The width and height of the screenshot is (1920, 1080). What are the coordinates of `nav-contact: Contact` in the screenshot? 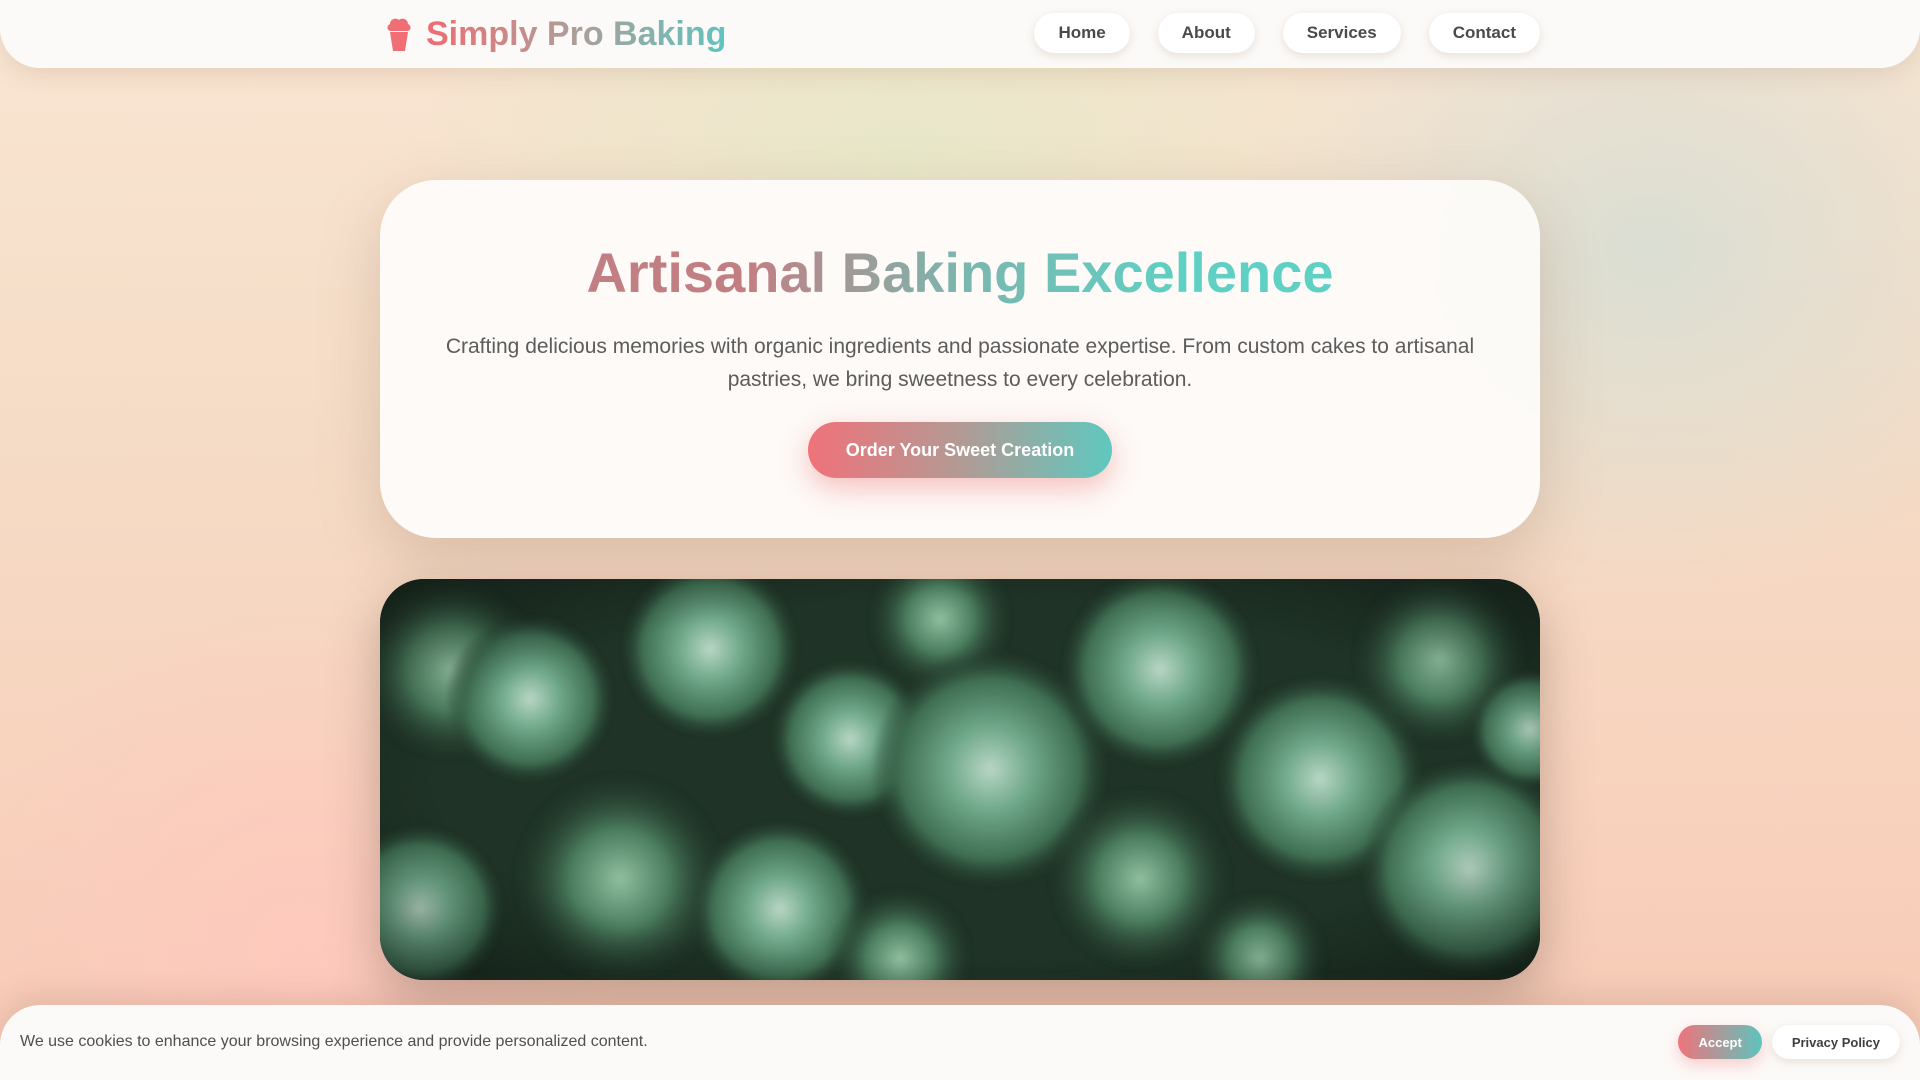 It's located at (1484, 33).